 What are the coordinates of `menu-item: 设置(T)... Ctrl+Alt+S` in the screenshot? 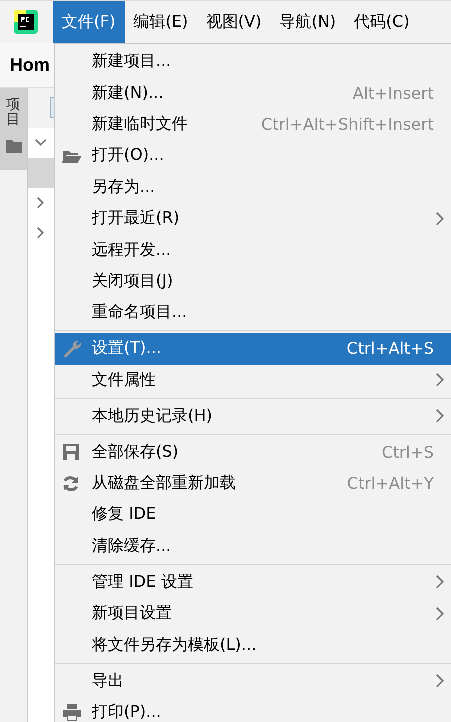 It's located at (253, 348).